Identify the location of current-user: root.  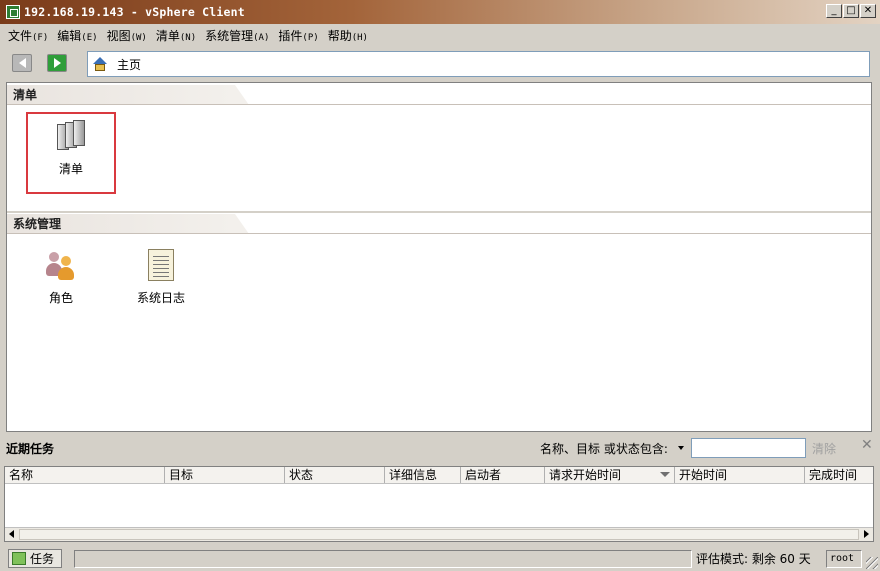
(844, 559).